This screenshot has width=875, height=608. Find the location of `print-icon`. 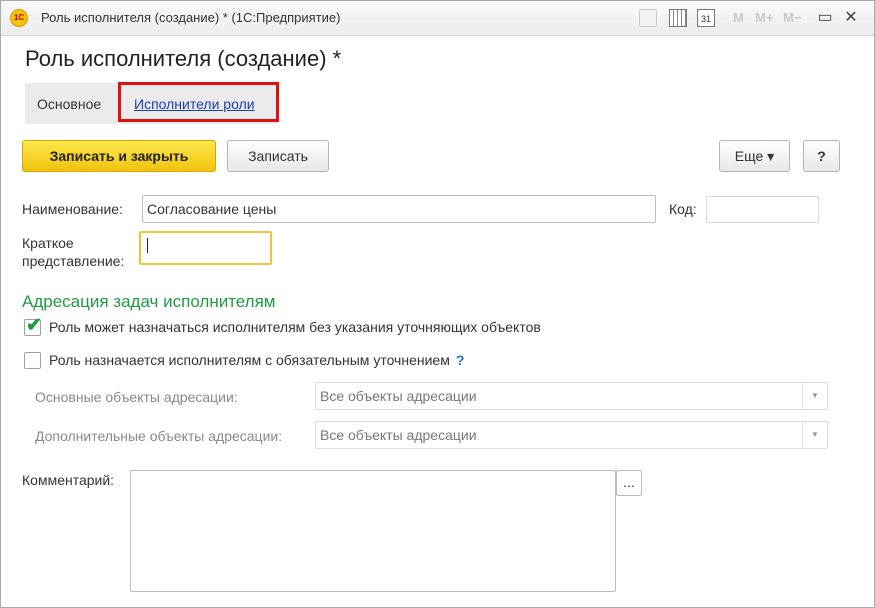

print-icon is located at coordinates (648, 18).